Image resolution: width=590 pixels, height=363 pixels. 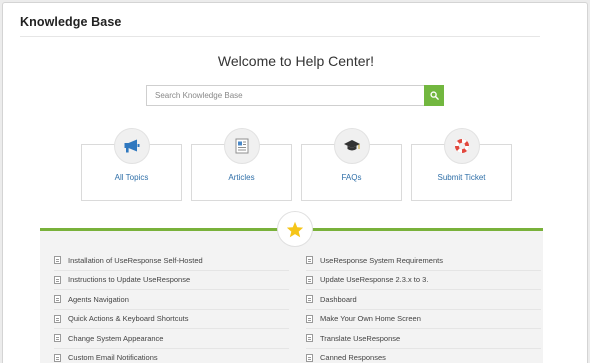 What do you see at coordinates (280, 36) in the screenshot?
I see `title-divider` at bounding box center [280, 36].